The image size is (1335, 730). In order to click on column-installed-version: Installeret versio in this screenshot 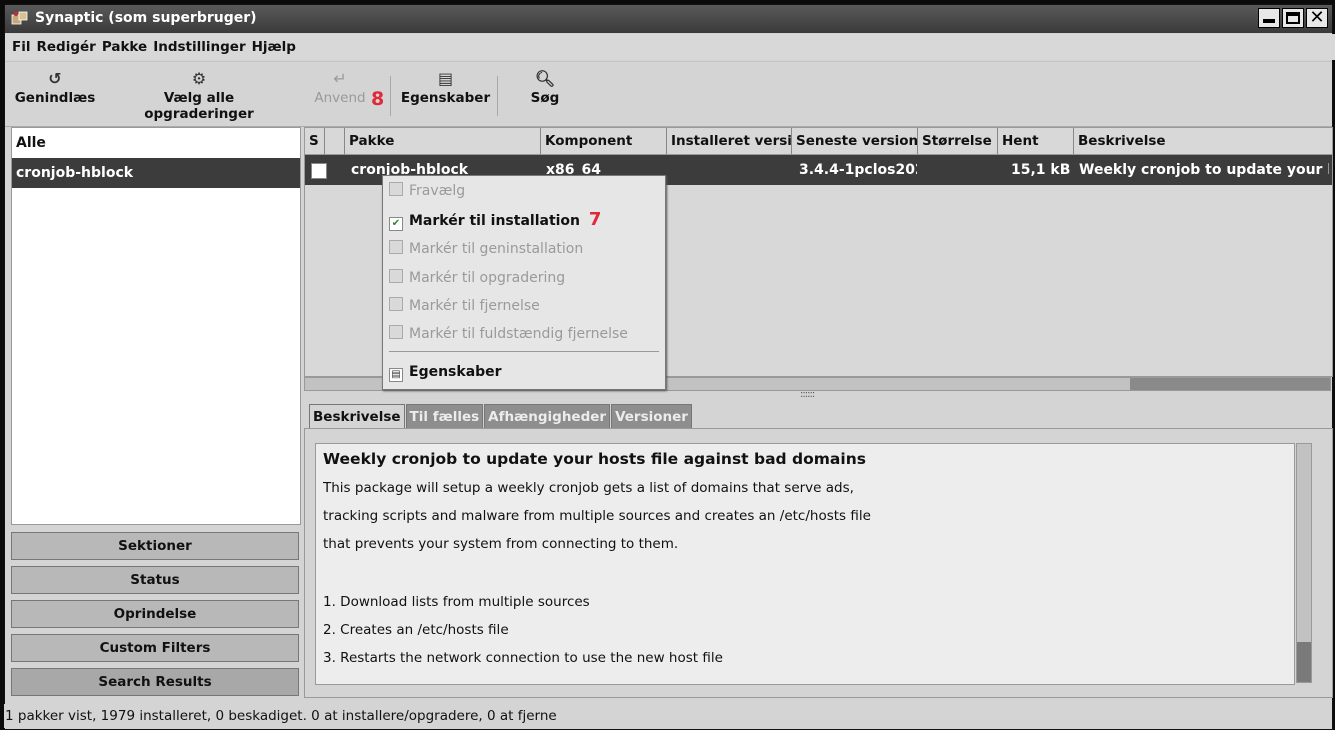, I will do `click(729, 141)`.